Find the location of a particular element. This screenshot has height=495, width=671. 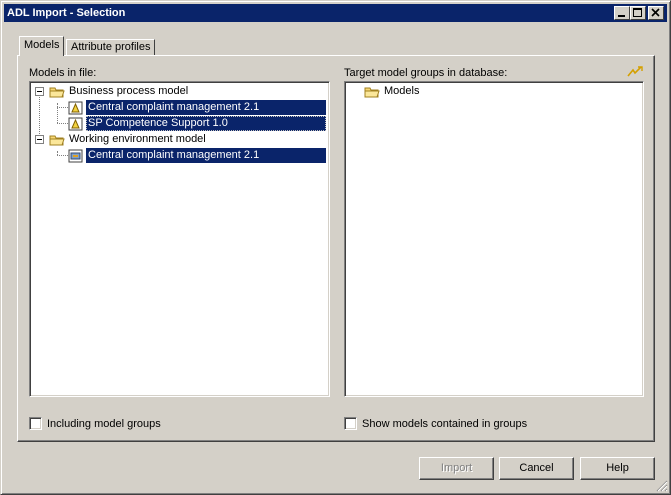

target-groups-label: Target model groups in database: is located at coordinates (426, 73).